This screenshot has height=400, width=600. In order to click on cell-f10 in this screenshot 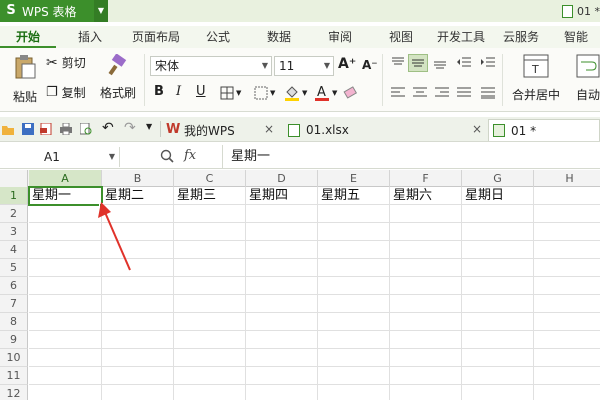, I will do `click(426, 358)`.